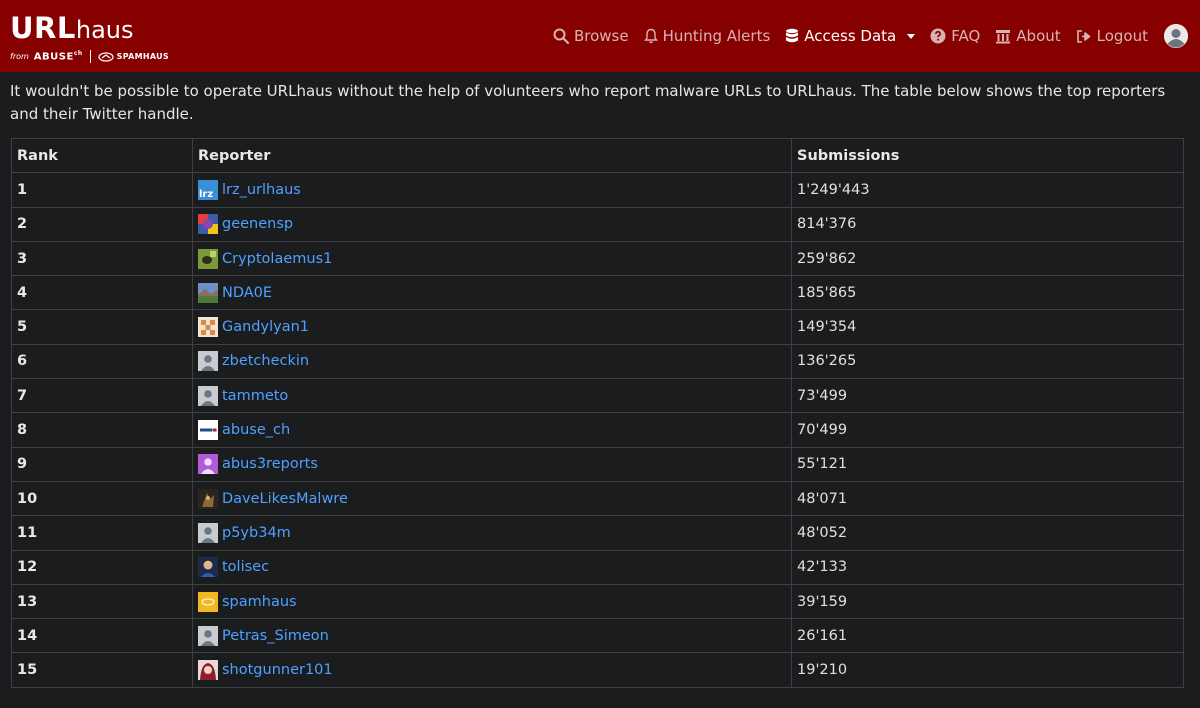 This screenshot has width=1200, height=708. I want to click on submissions-cell: 48'071, so click(987, 498).